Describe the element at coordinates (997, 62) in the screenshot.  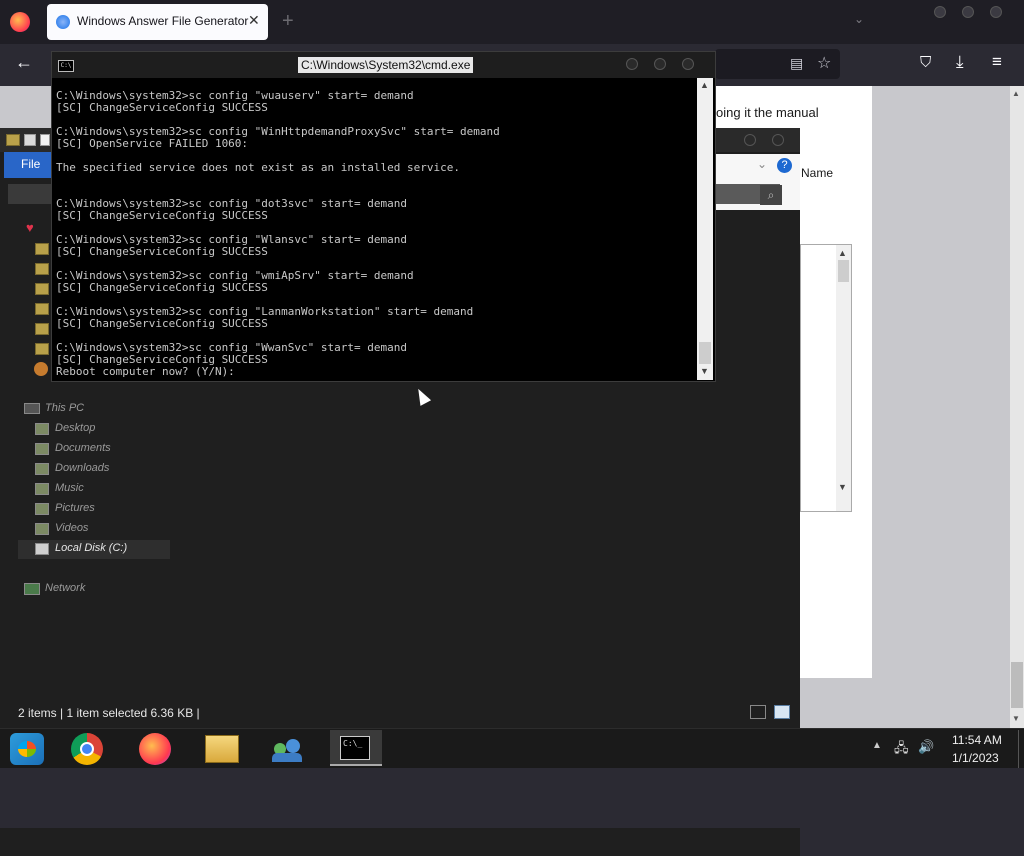
I see `hamburger-menu-icon: ≡` at that location.